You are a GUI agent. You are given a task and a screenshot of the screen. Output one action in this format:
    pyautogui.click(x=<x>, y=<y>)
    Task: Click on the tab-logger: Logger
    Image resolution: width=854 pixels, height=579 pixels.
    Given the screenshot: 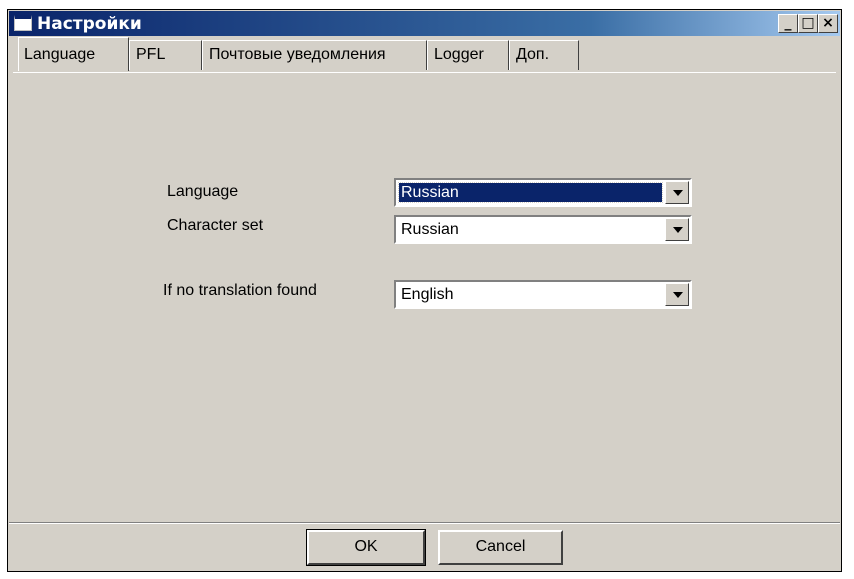 What is the action you would take?
    pyautogui.click(x=468, y=55)
    